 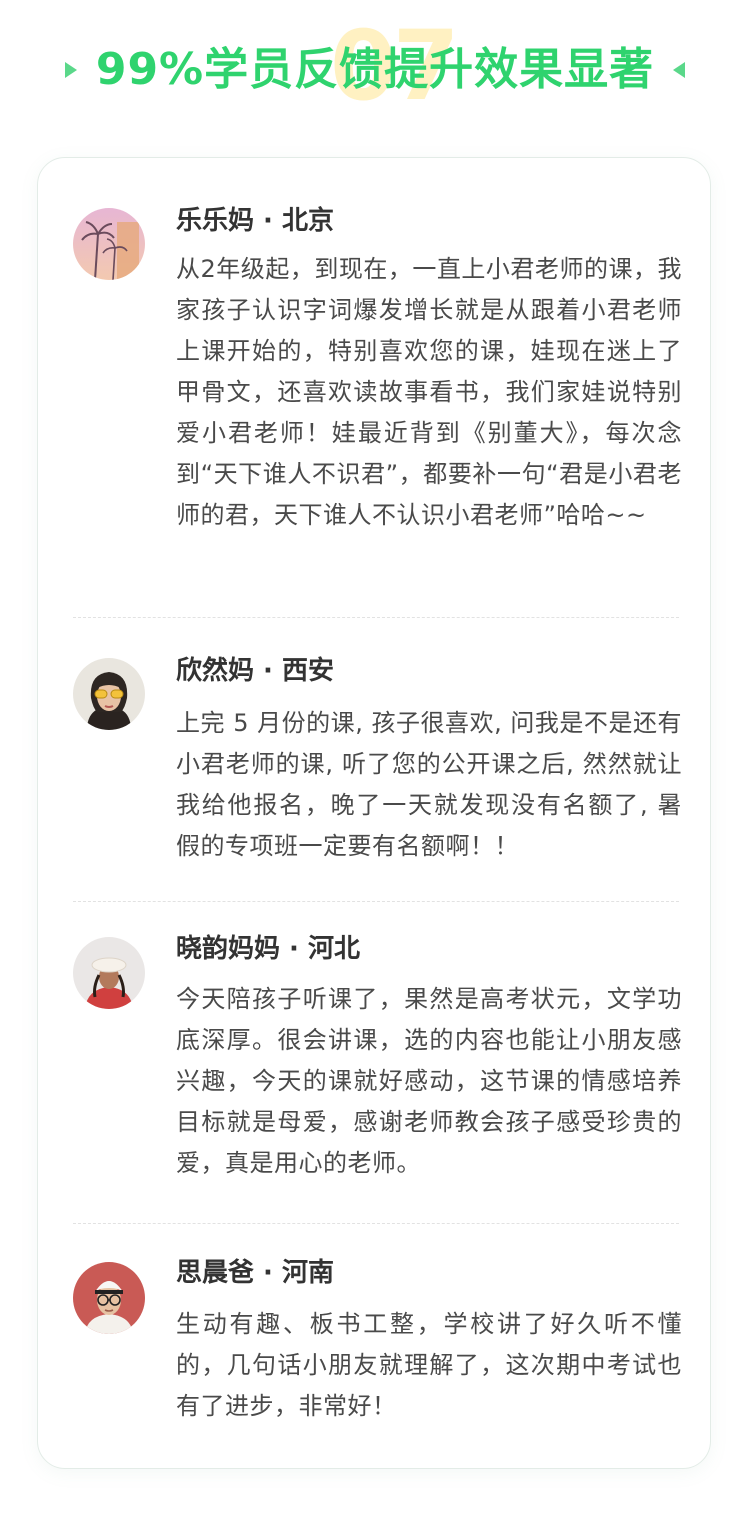 I want to click on avatar-man-glasses-icon, so click(x=109, y=1298).